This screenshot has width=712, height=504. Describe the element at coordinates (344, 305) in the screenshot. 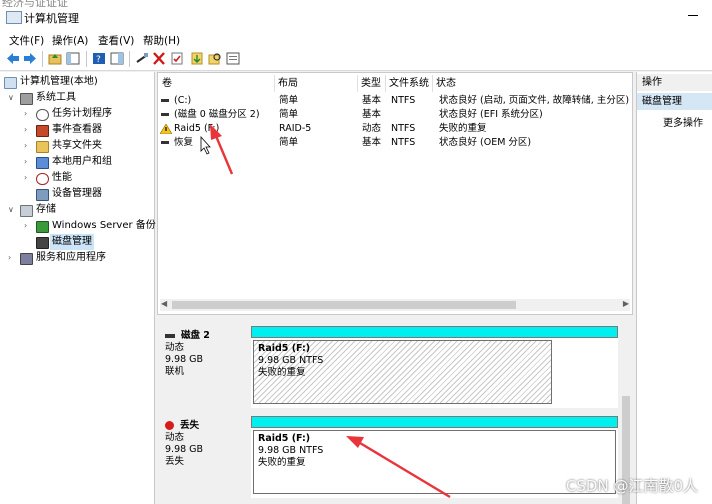

I see `scrollbar-thumb` at that location.